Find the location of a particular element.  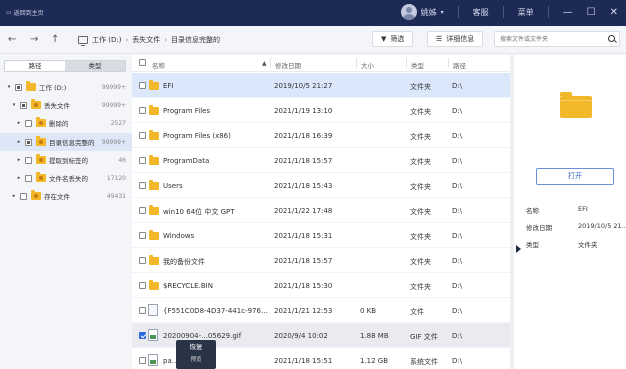

close-button: ✕ is located at coordinates (614, 12).